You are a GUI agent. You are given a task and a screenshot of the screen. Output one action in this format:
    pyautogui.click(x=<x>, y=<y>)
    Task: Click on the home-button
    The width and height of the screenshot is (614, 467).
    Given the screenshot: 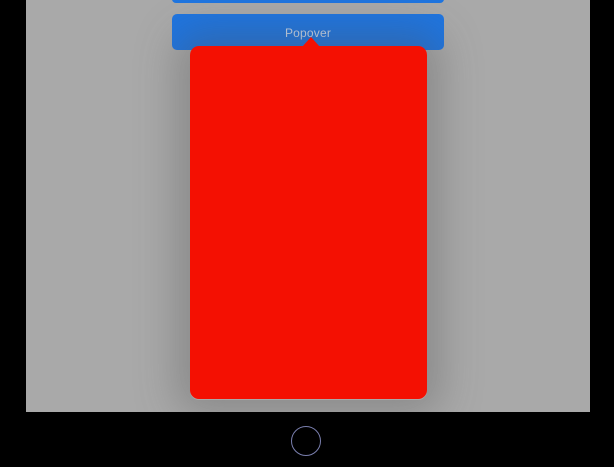 What is the action you would take?
    pyautogui.click(x=306, y=441)
    